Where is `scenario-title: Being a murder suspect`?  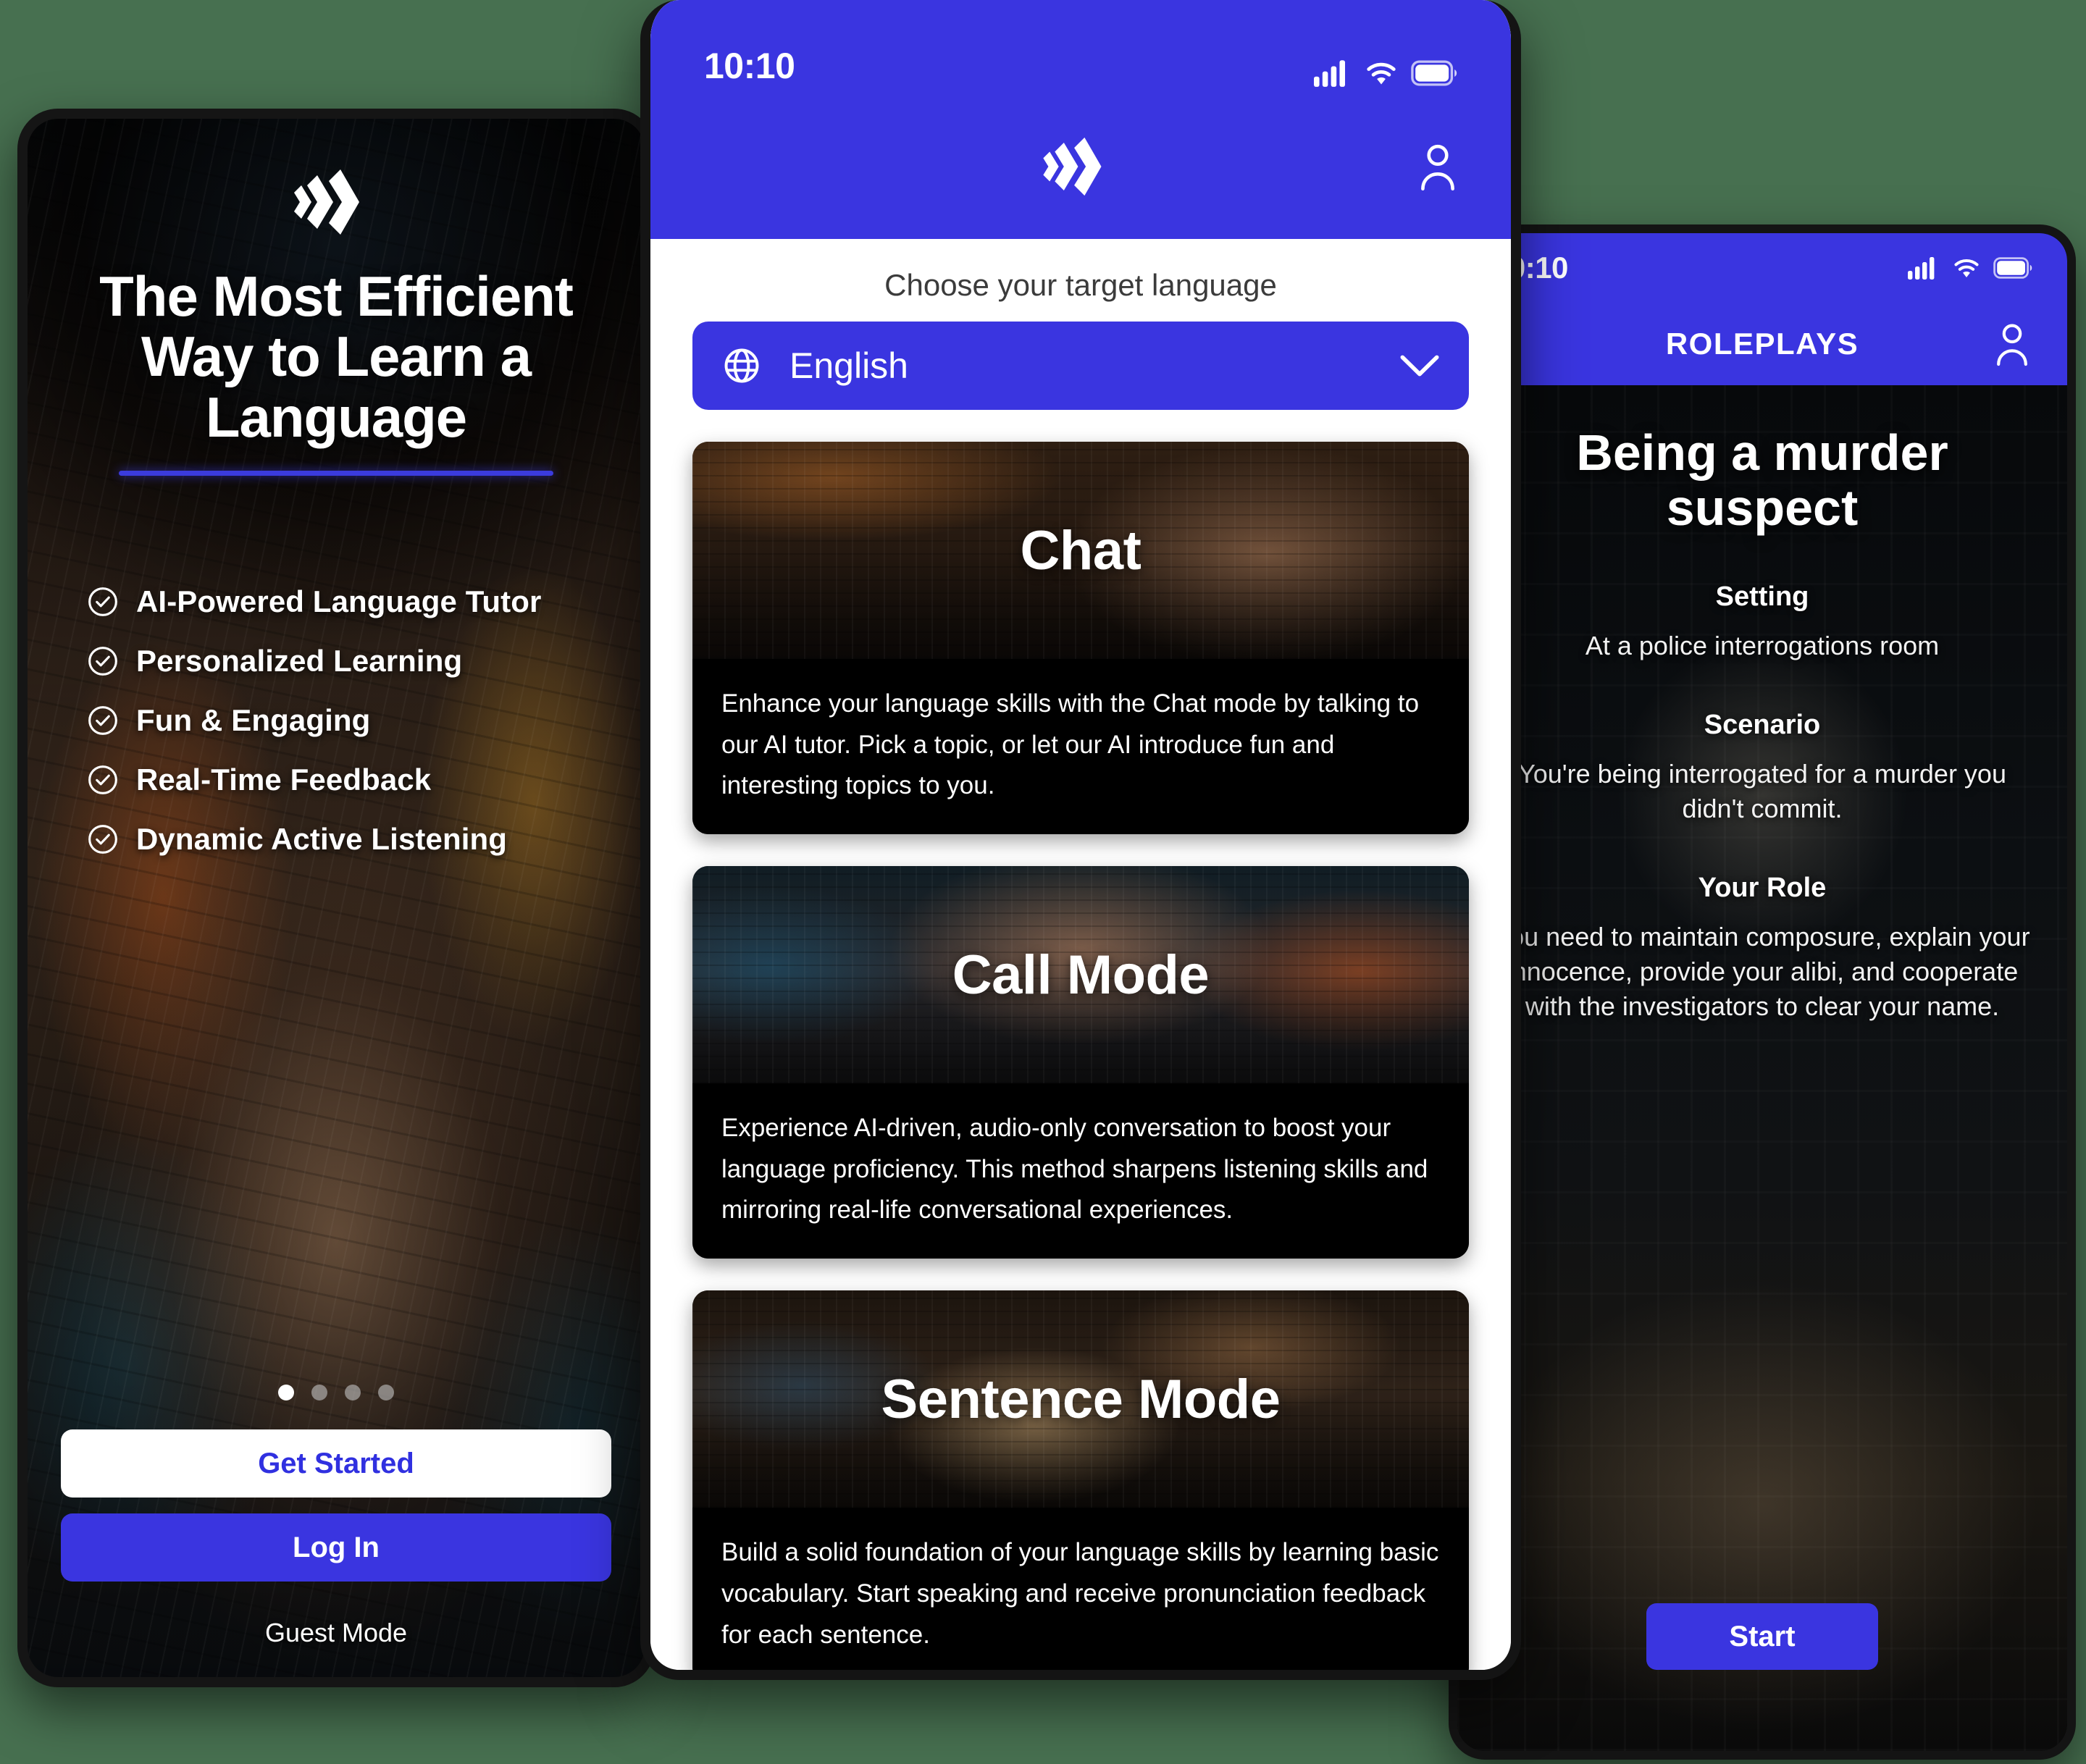
scenario-title: Being a murder suspect is located at coordinates (1762, 480).